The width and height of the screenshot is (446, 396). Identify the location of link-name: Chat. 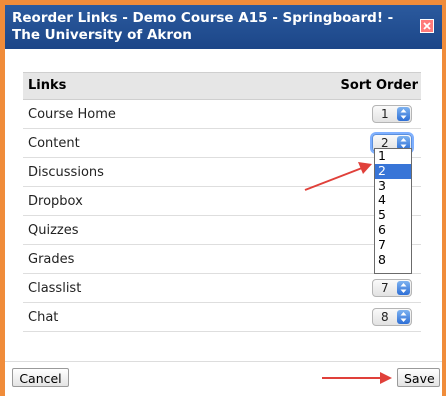
(43, 317).